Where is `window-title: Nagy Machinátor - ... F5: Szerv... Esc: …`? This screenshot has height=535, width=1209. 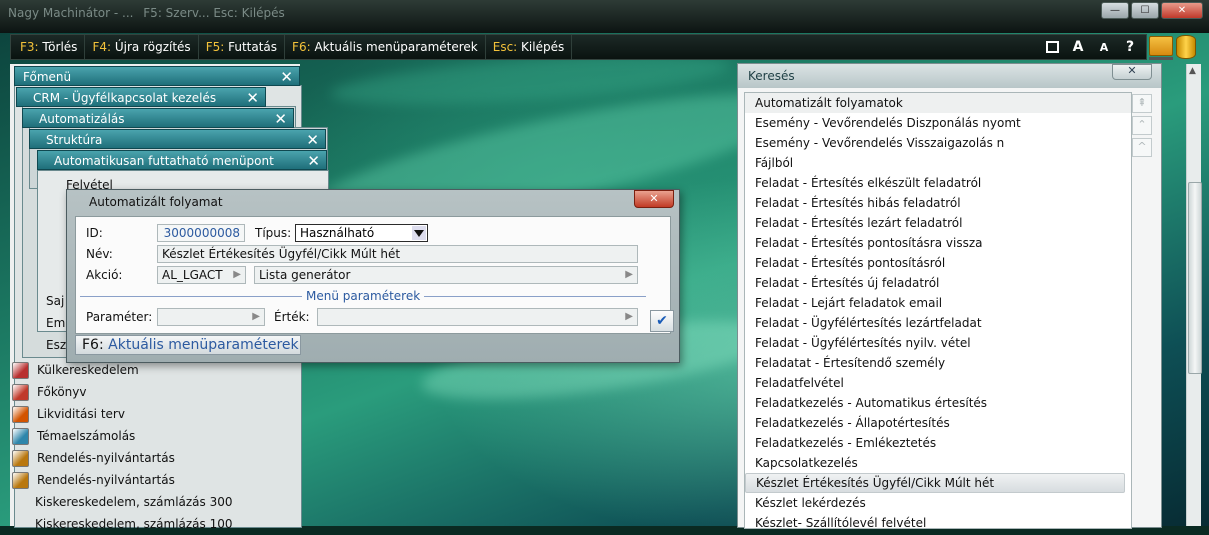 window-title: Nagy Machinátor - ... F5: Szerv... Esc: … is located at coordinates (146, 13).